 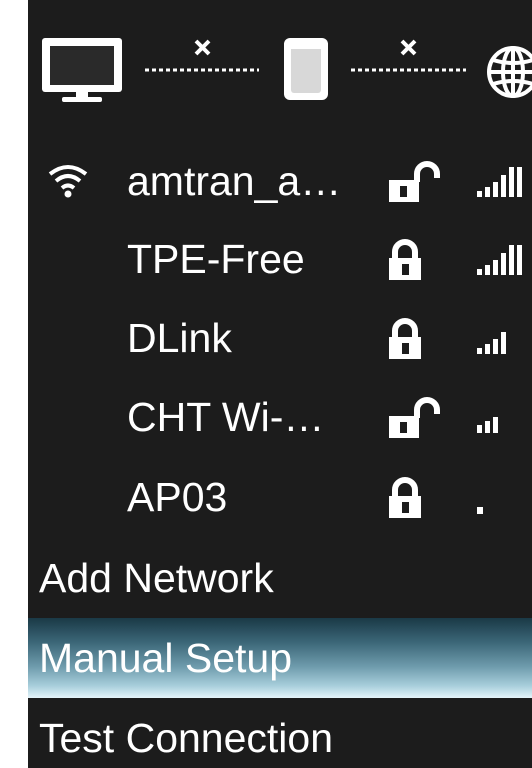 What do you see at coordinates (306, 69) in the screenshot?
I see `router-icon` at bounding box center [306, 69].